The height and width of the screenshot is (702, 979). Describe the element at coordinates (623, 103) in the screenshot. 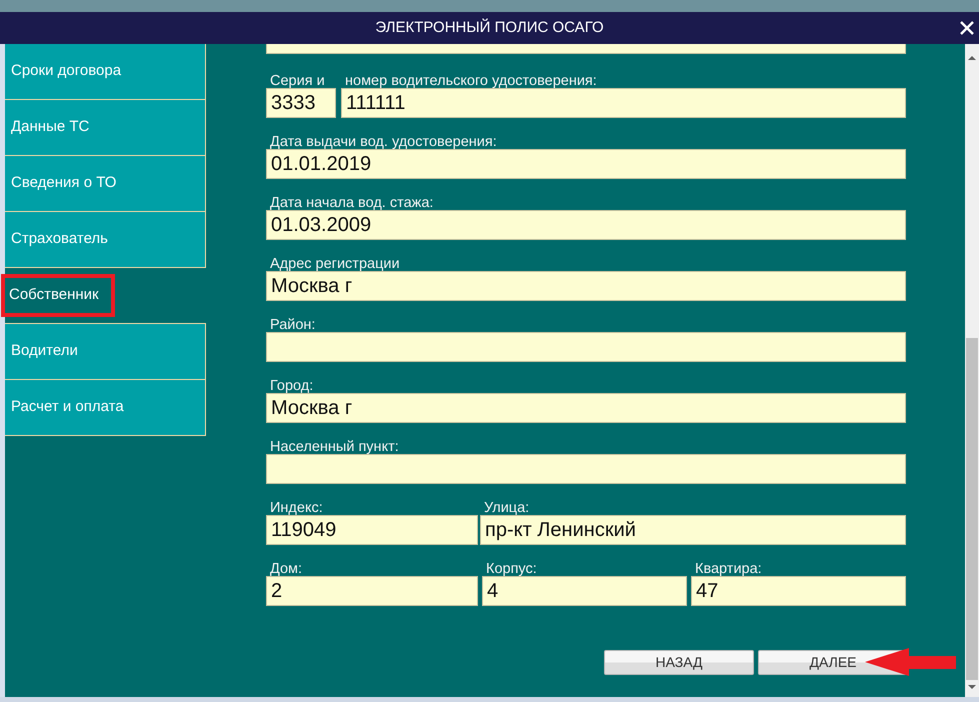

I see `input-field: 111111` at that location.